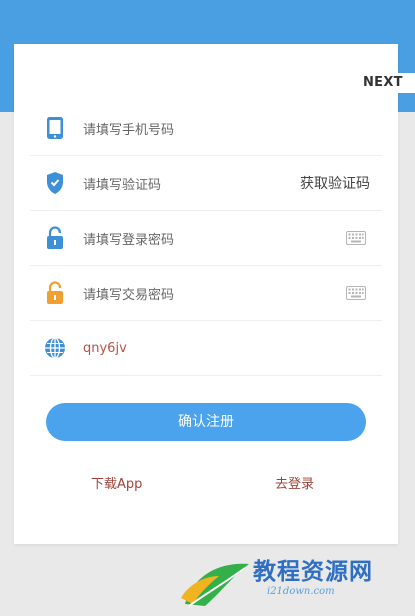 This screenshot has width=415, height=616. I want to click on invite-code-input: qny6jv, so click(232, 348).